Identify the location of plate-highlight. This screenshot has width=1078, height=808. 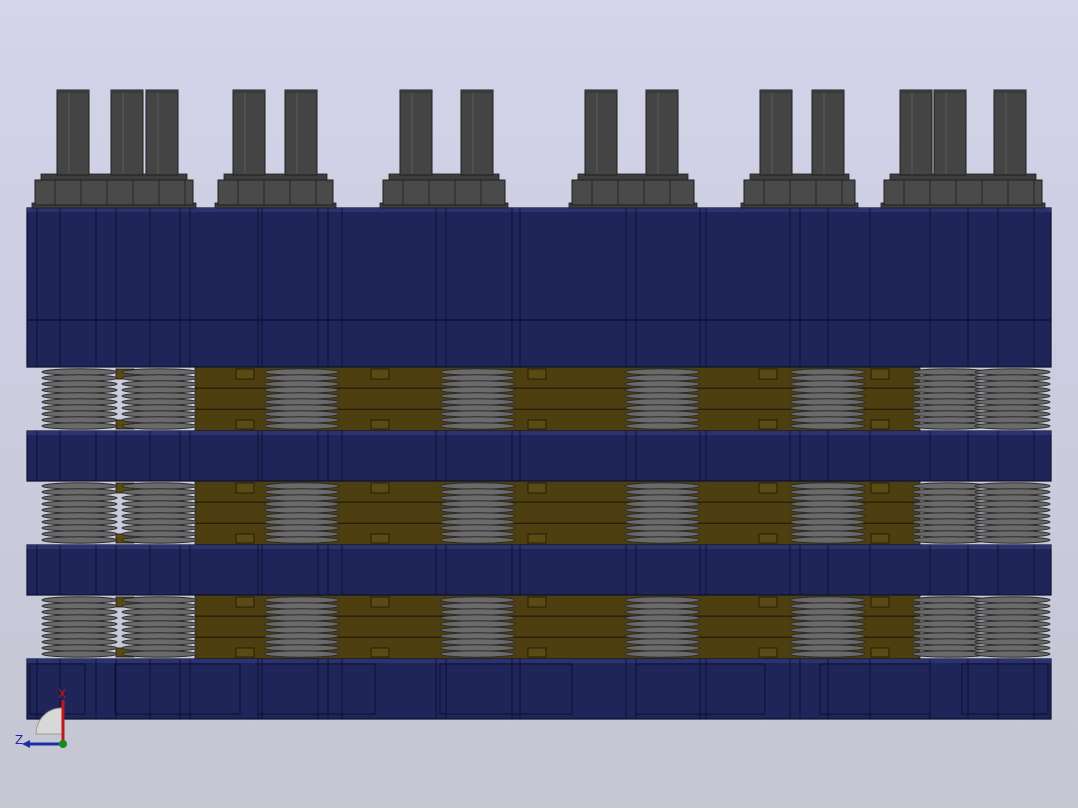
(539, 433).